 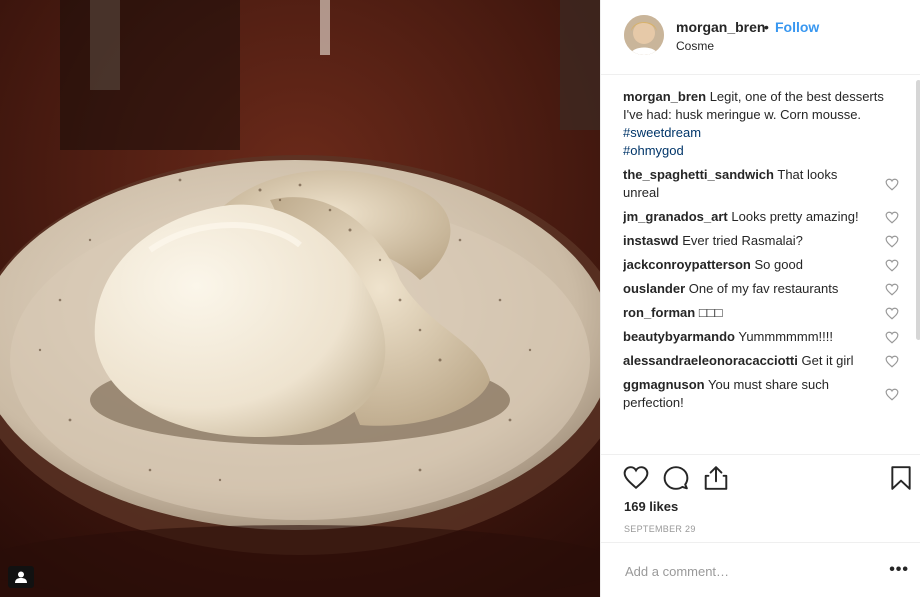 What do you see at coordinates (918, 210) in the screenshot?
I see `comments-scrollbar` at bounding box center [918, 210].